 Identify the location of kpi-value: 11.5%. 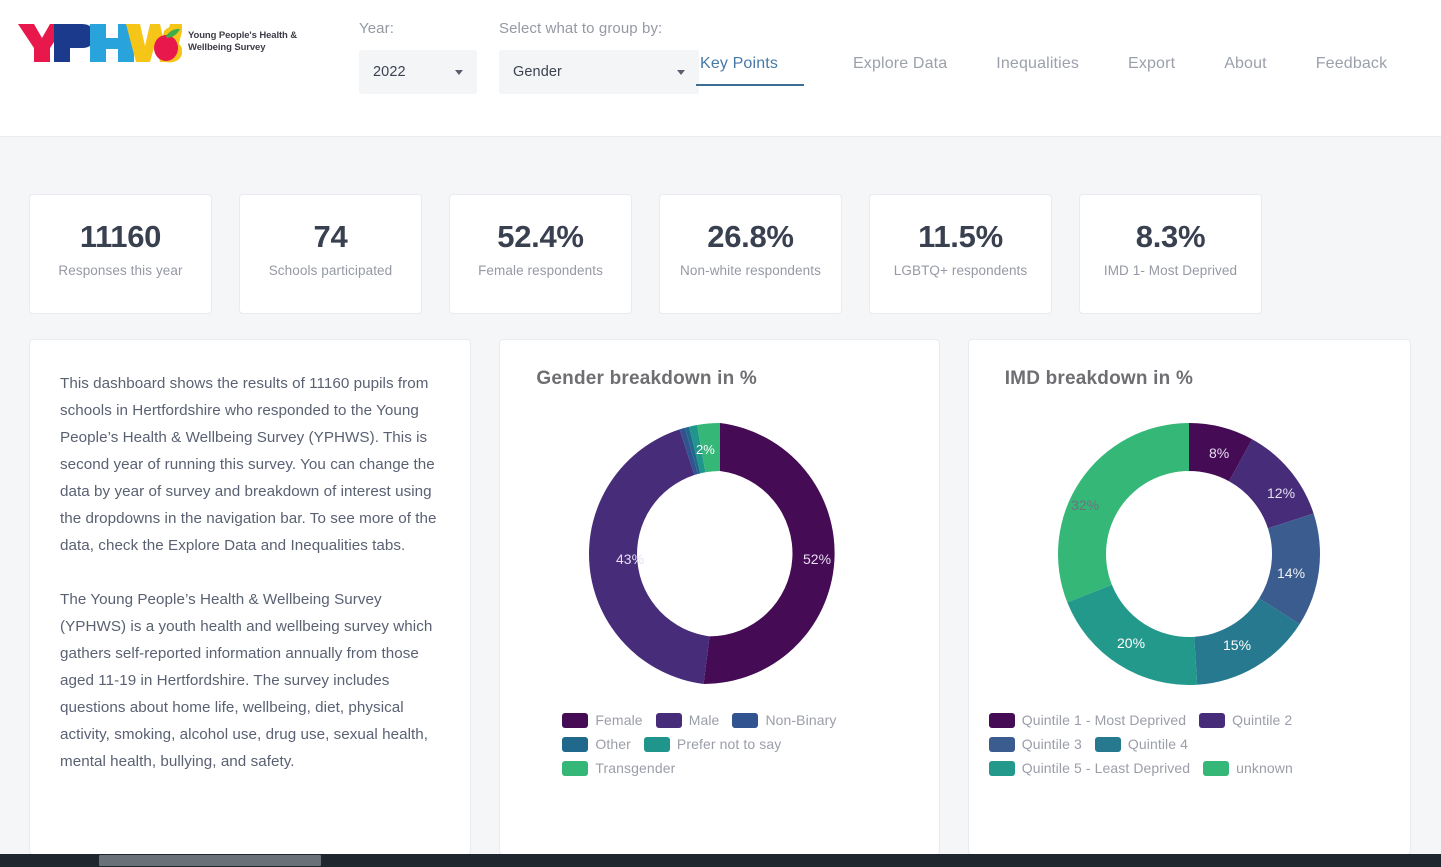
(960, 236).